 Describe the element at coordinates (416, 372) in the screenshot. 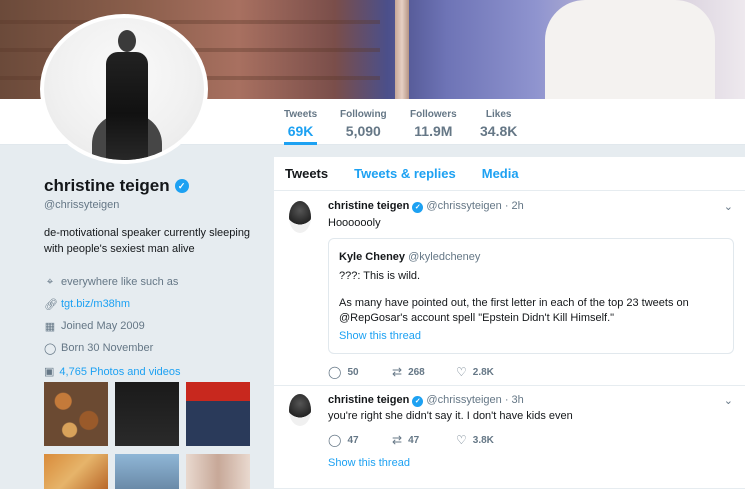

I see `retweet-count: 268` at that location.